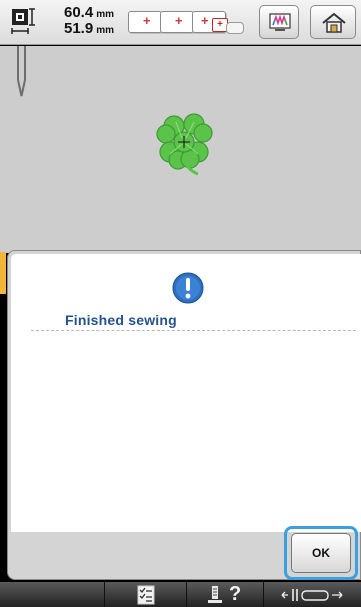  What do you see at coordinates (79, 28) in the screenshot?
I see `height-value: 51.9` at bounding box center [79, 28].